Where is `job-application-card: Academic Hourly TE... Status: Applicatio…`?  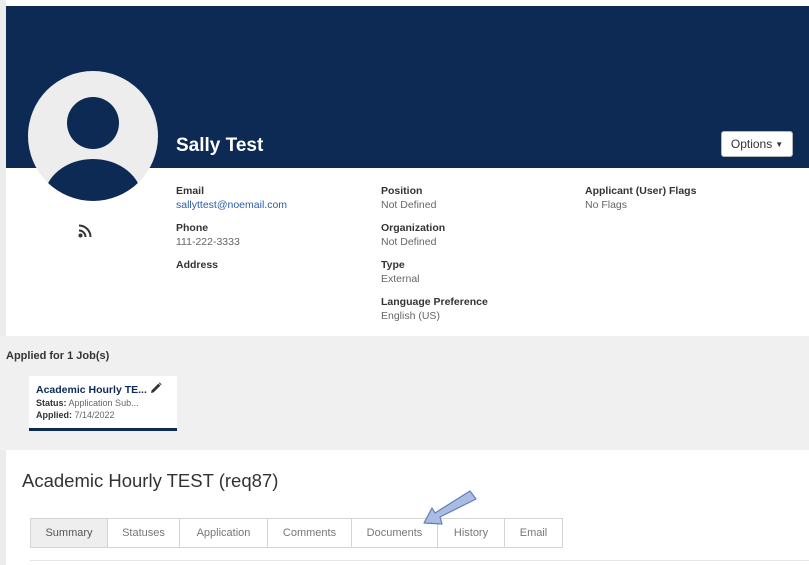 job-application-card: Academic Hourly TE... Status: Applicatio… is located at coordinates (103, 403).